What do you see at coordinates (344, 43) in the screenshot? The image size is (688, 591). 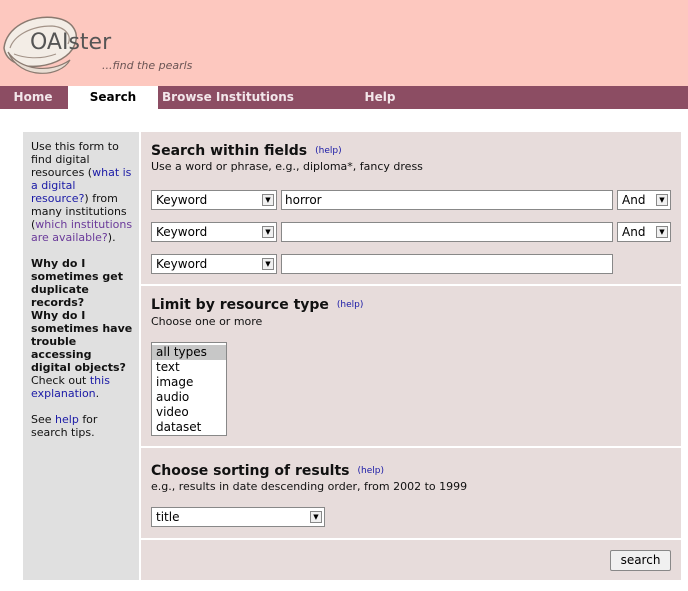 I see `page-header: OAIster ...find the pearls` at bounding box center [344, 43].